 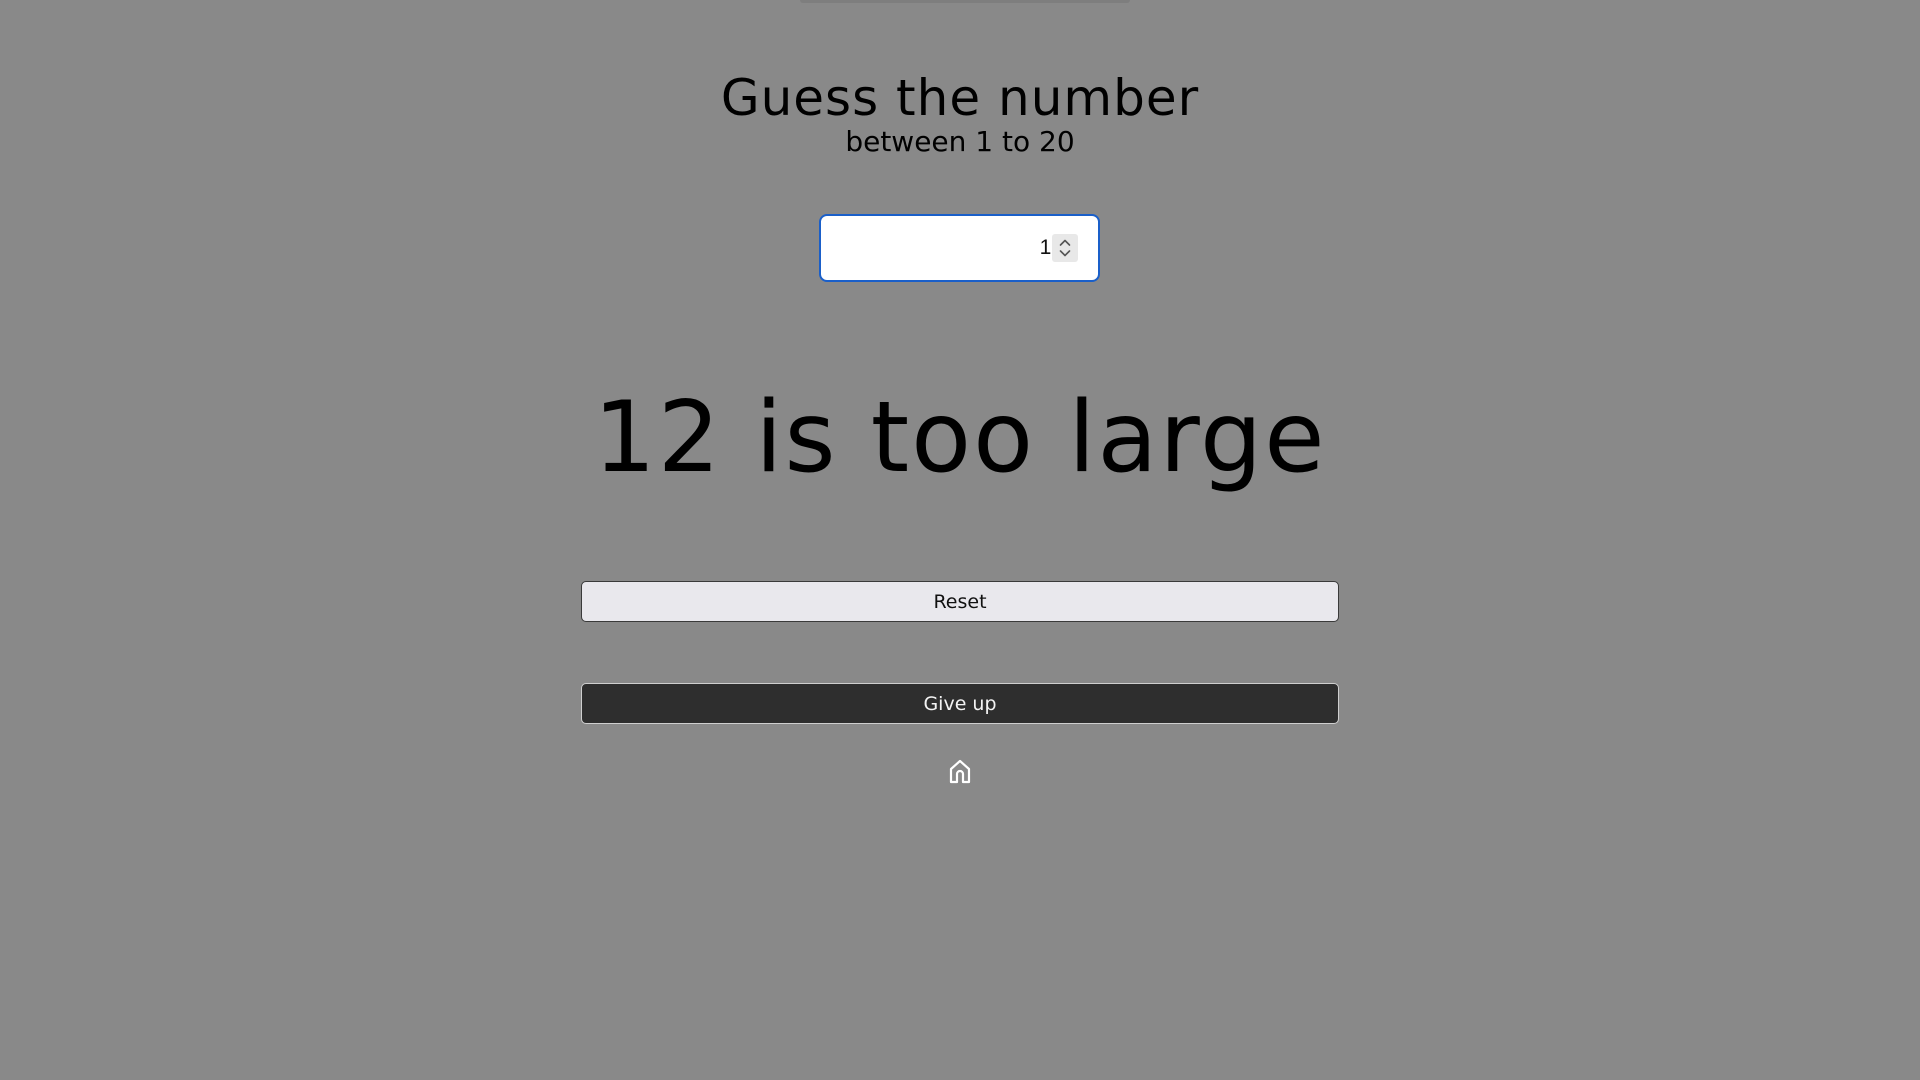 I want to click on number-stepper, so click(x=1065, y=248).